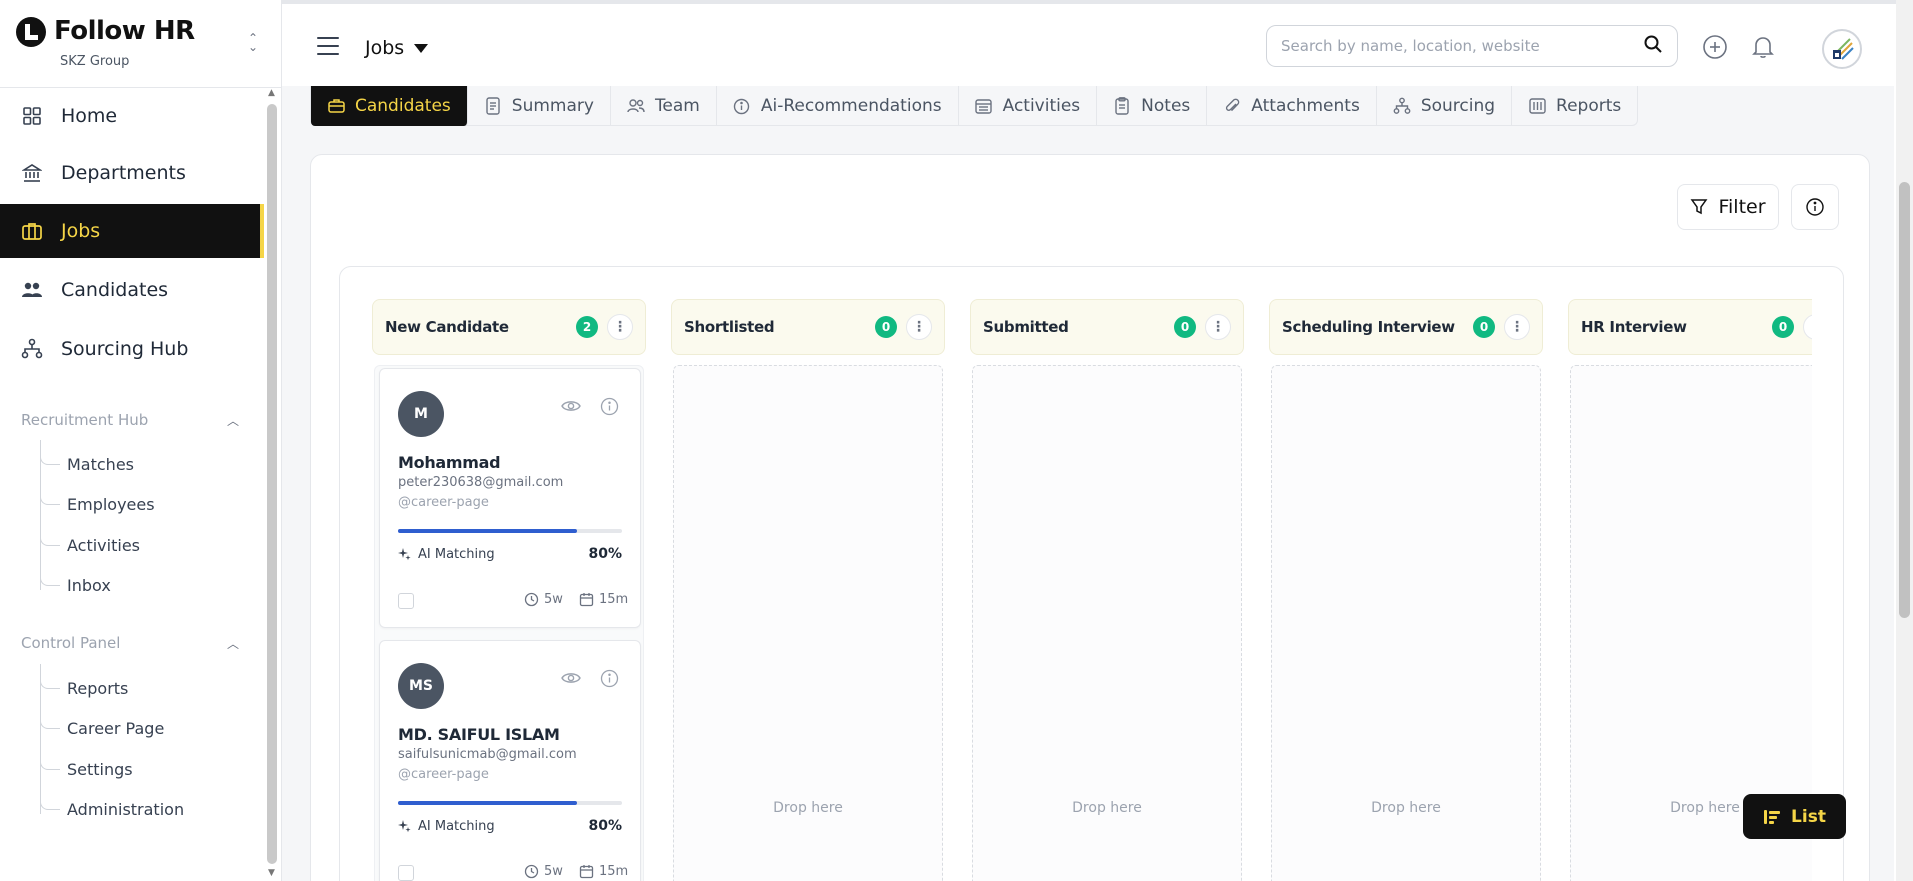 The height and width of the screenshot is (881, 1913). What do you see at coordinates (132, 290) in the screenshot?
I see `sidebar-item-candidates: Candidates` at bounding box center [132, 290].